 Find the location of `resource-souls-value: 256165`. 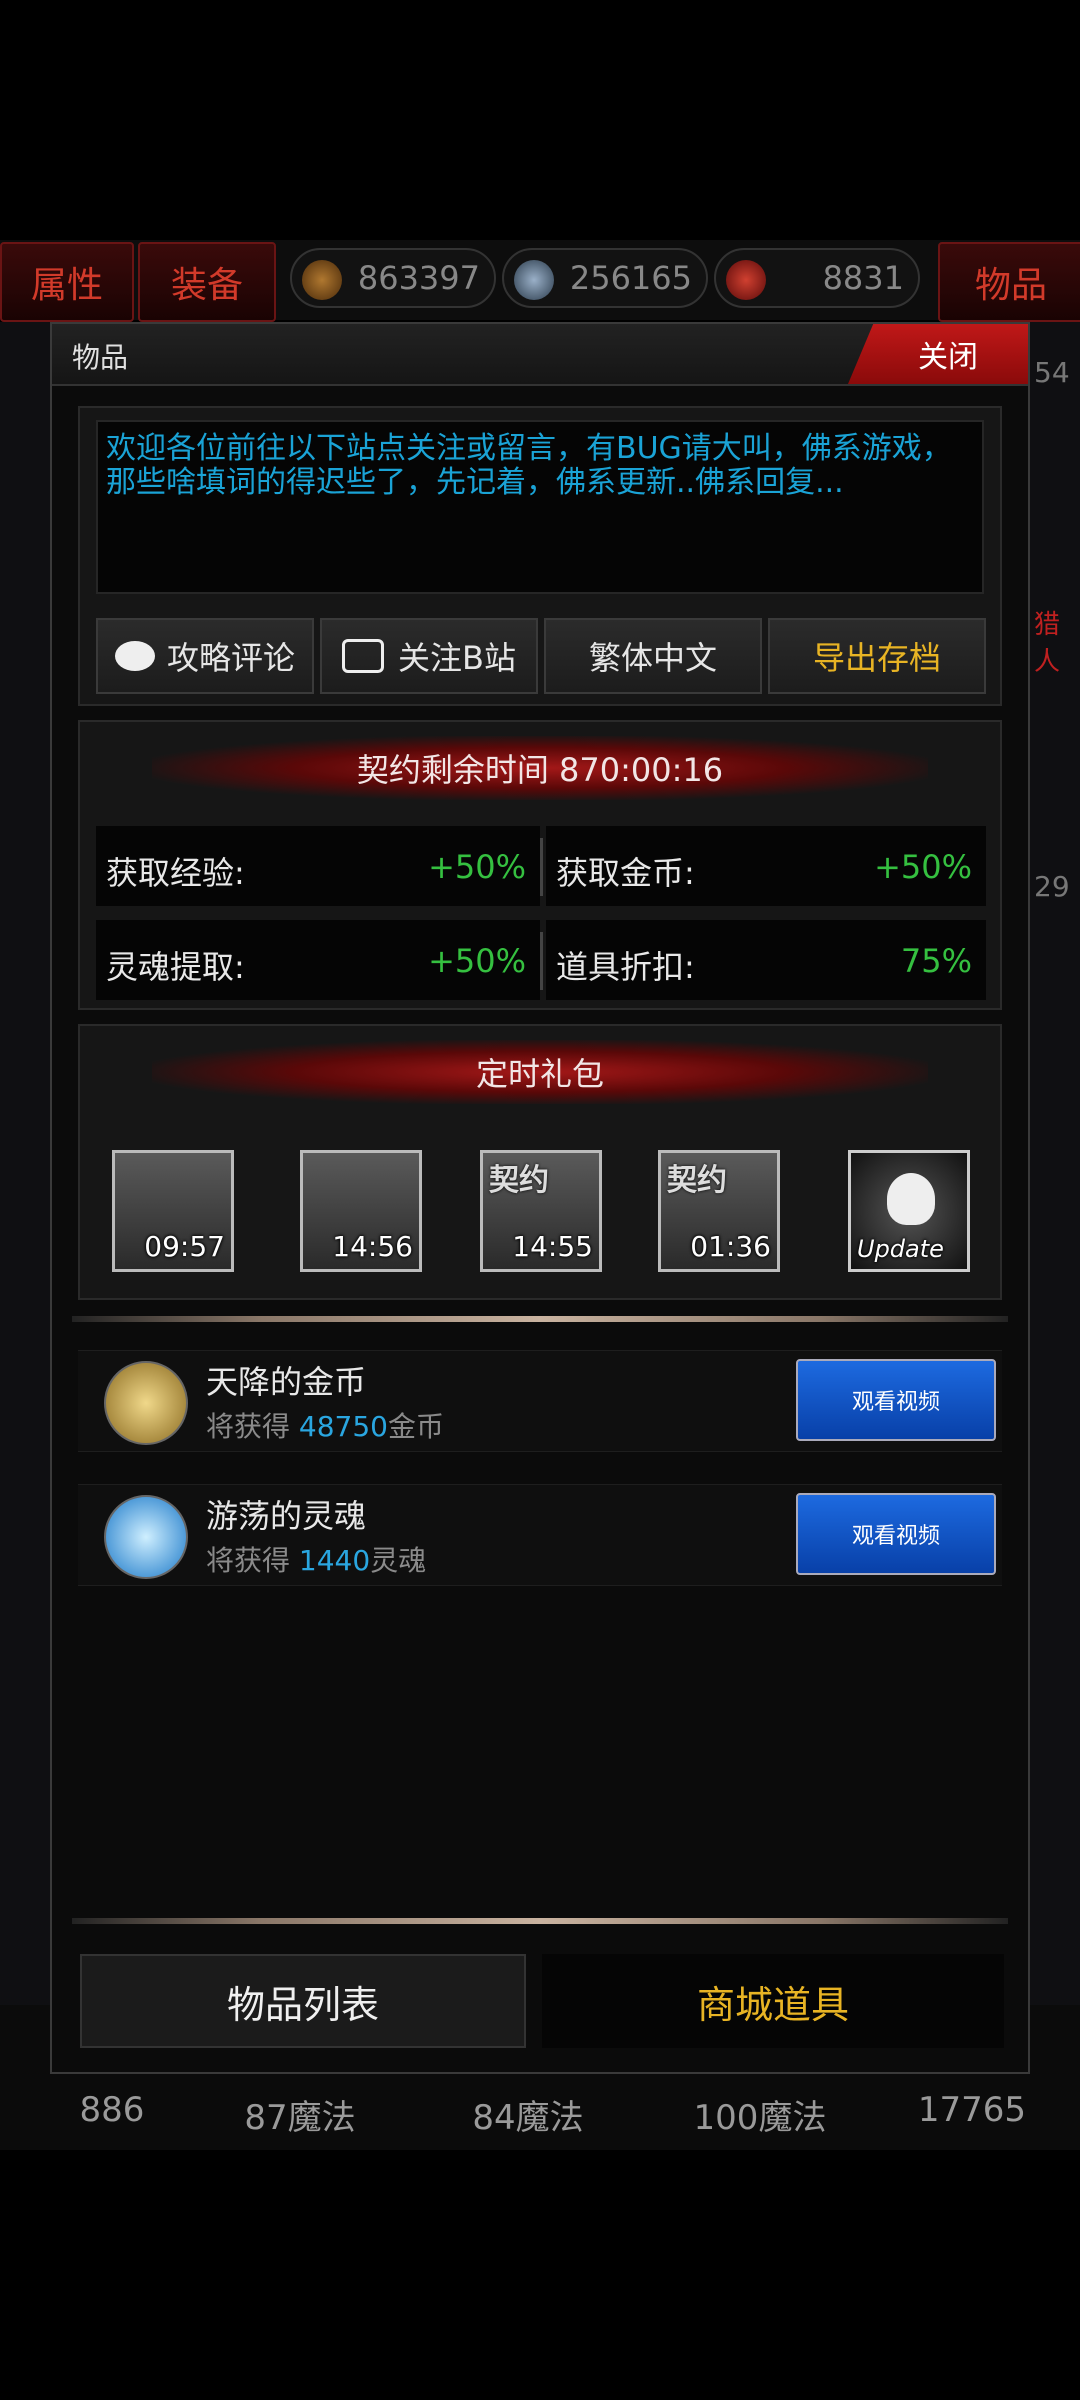

resource-souls-value: 256165 is located at coordinates (630, 278).